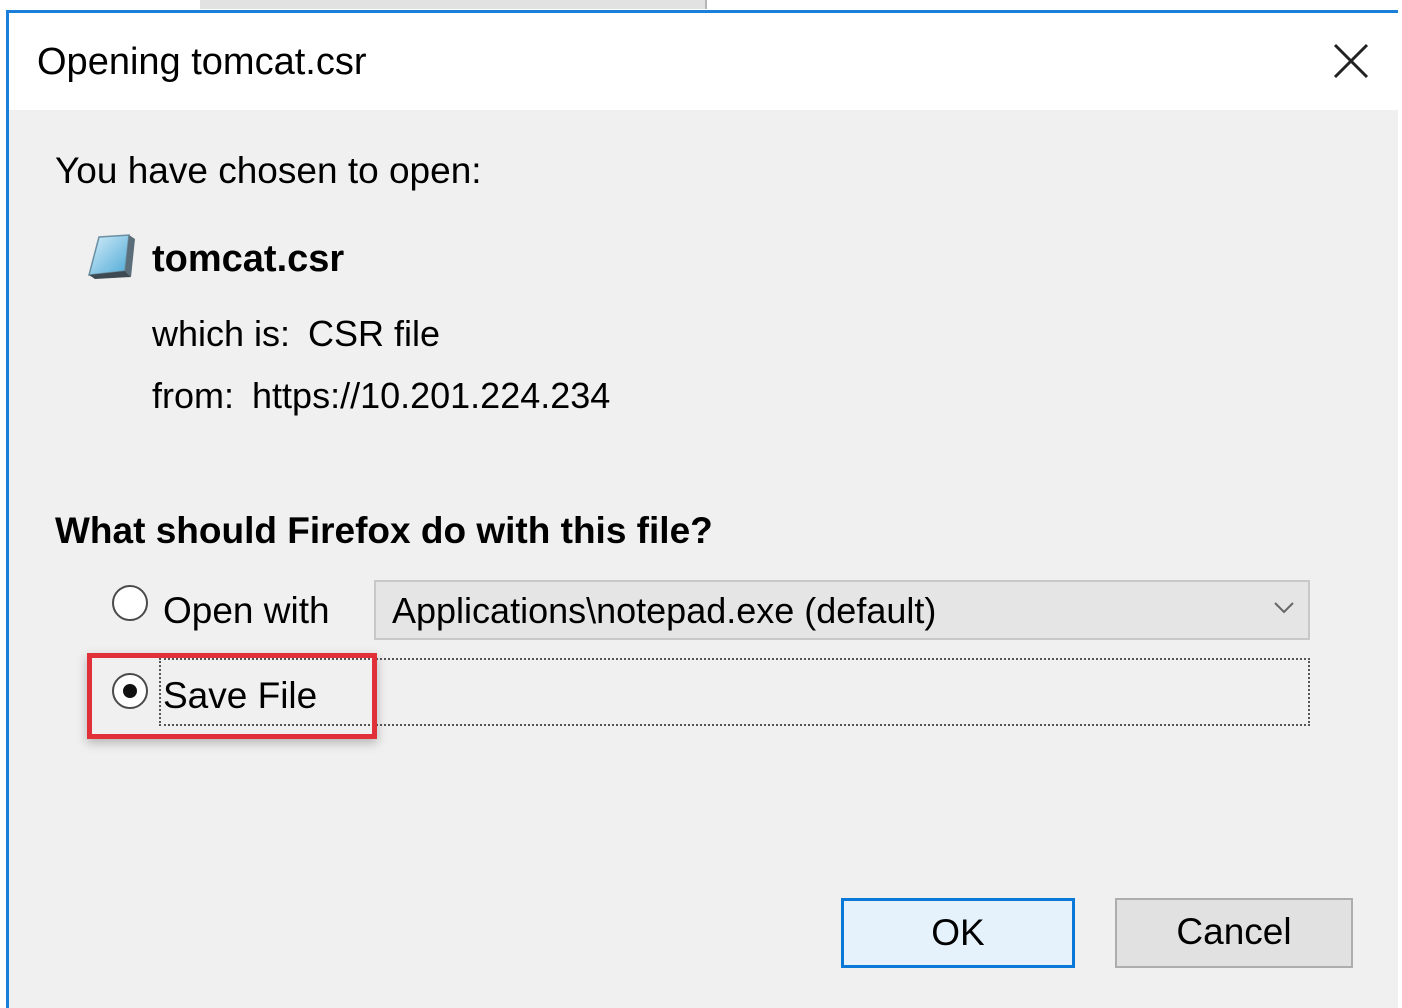 The image size is (1402, 1008). I want to click on file-icon, so click(111, 257).